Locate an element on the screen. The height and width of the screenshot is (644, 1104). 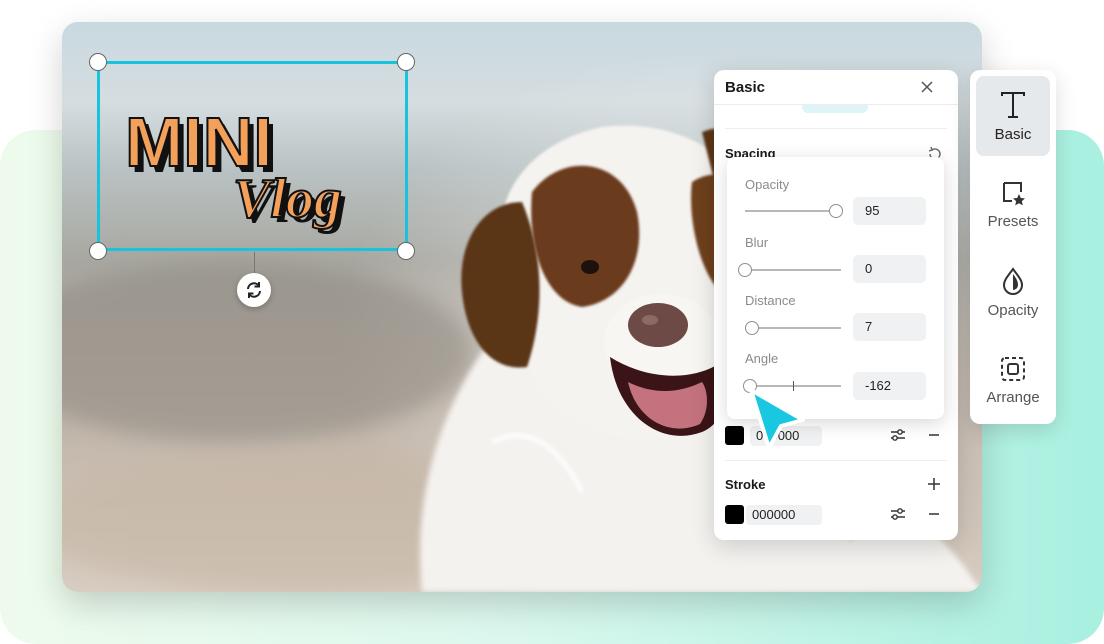
tool-arrange-label: Arrange is located at coordinates (1013, 397).